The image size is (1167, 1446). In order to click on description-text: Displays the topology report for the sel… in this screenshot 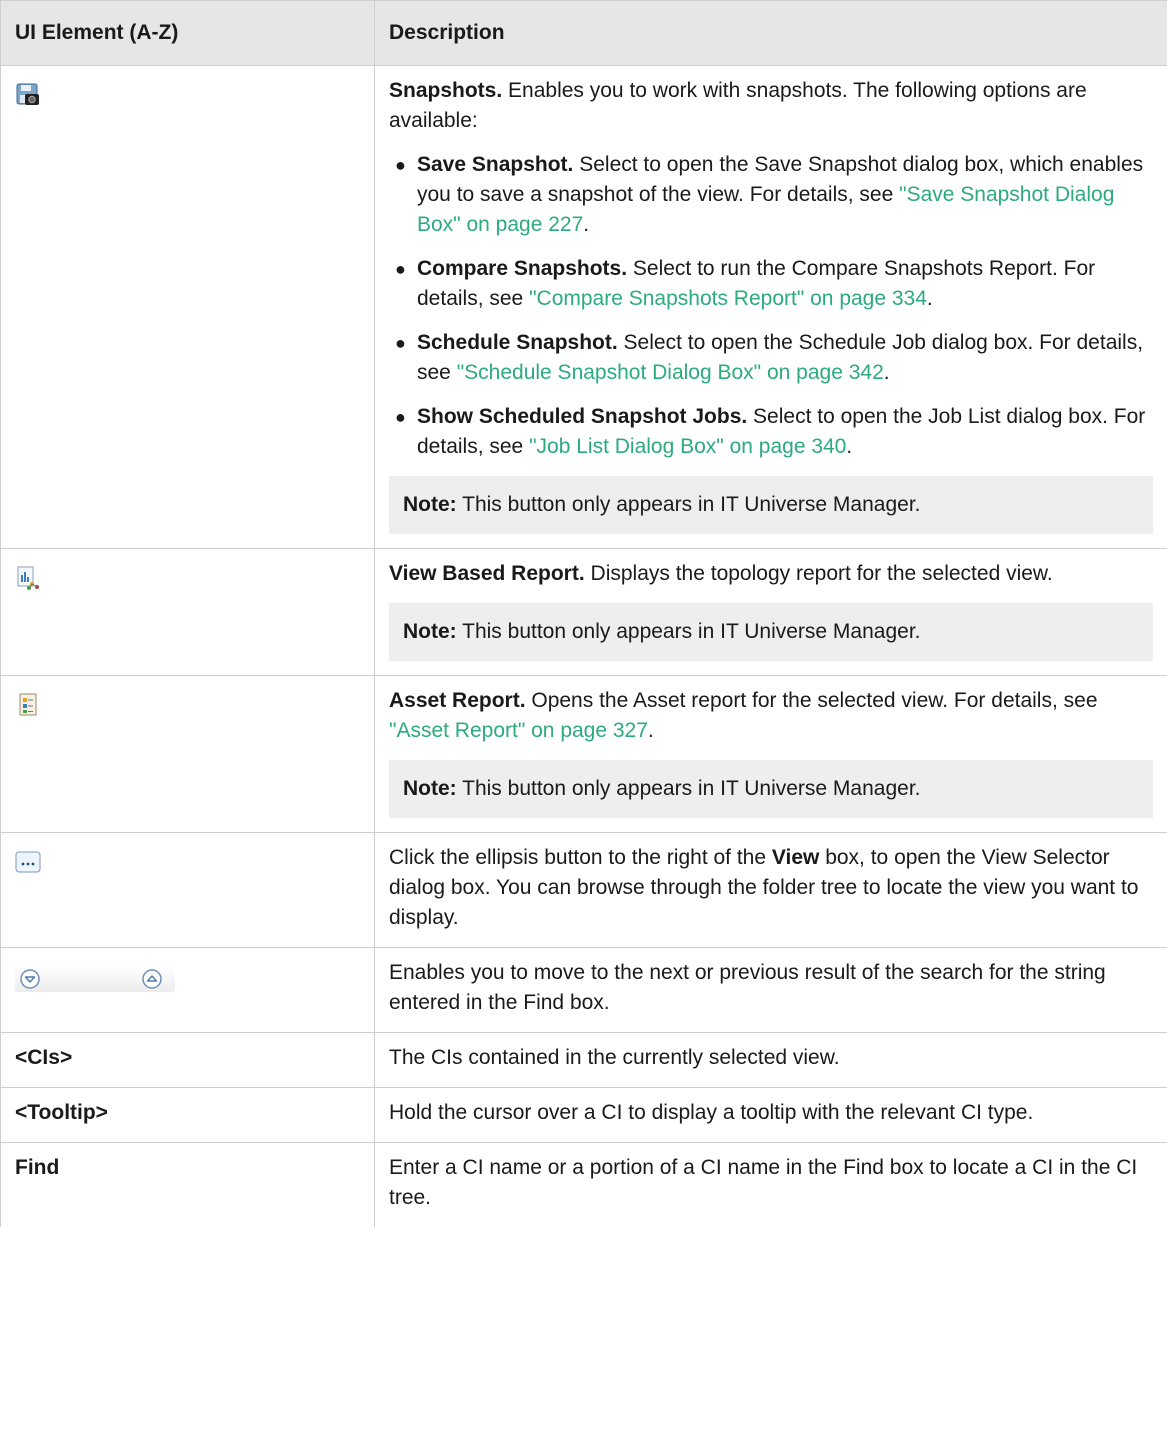, I will do `click(818, 573)`.